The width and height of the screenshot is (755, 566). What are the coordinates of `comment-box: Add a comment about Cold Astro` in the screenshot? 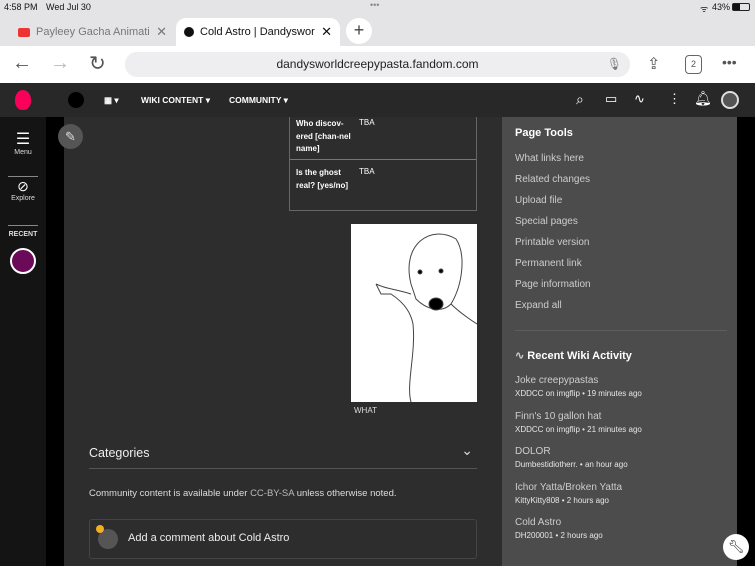 It's located at (283, 539).